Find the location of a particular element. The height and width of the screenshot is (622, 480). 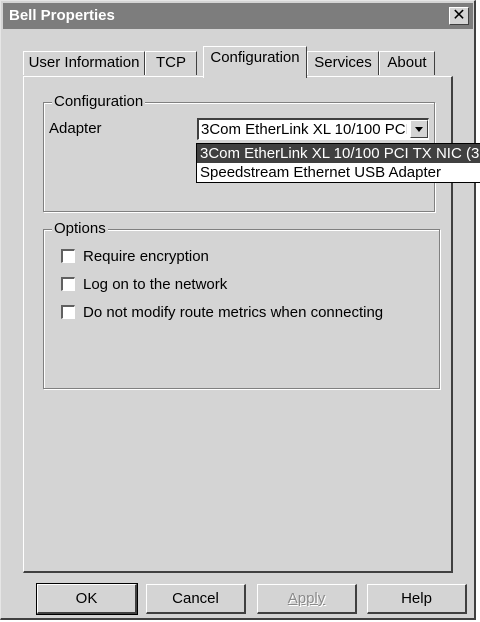

require-encryption-checkbox is located at coordinates (68, 256).